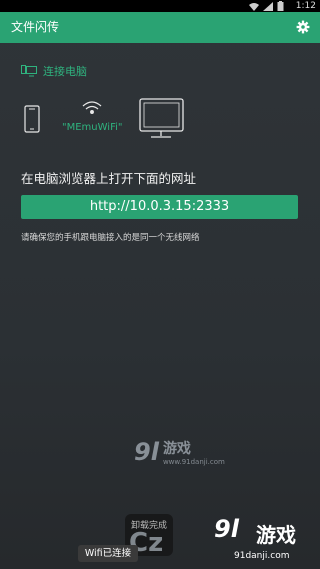  I want to click on status-icons, so click(266, 6).